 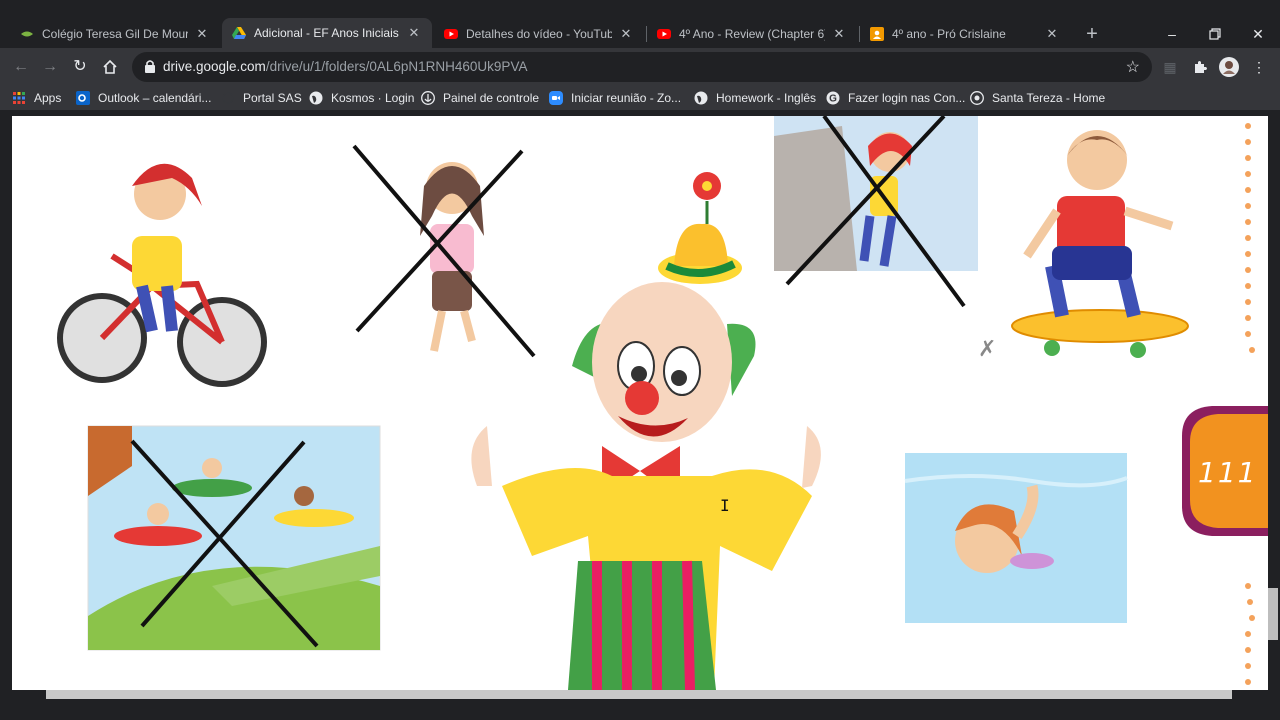 I want to click on bookmark-santa-tereza: Santa Tereza - Home, so click(x=1037, y=98).